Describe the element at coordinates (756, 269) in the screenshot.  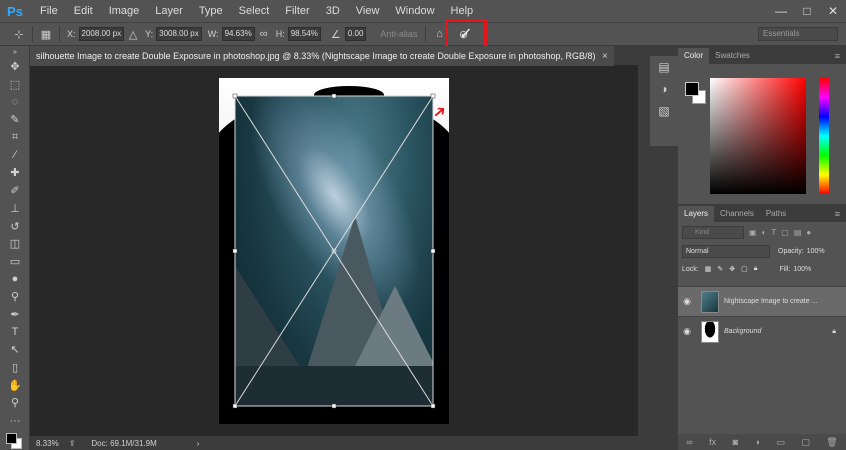
I see `lock-all-icon: 🔒︎` at that location.